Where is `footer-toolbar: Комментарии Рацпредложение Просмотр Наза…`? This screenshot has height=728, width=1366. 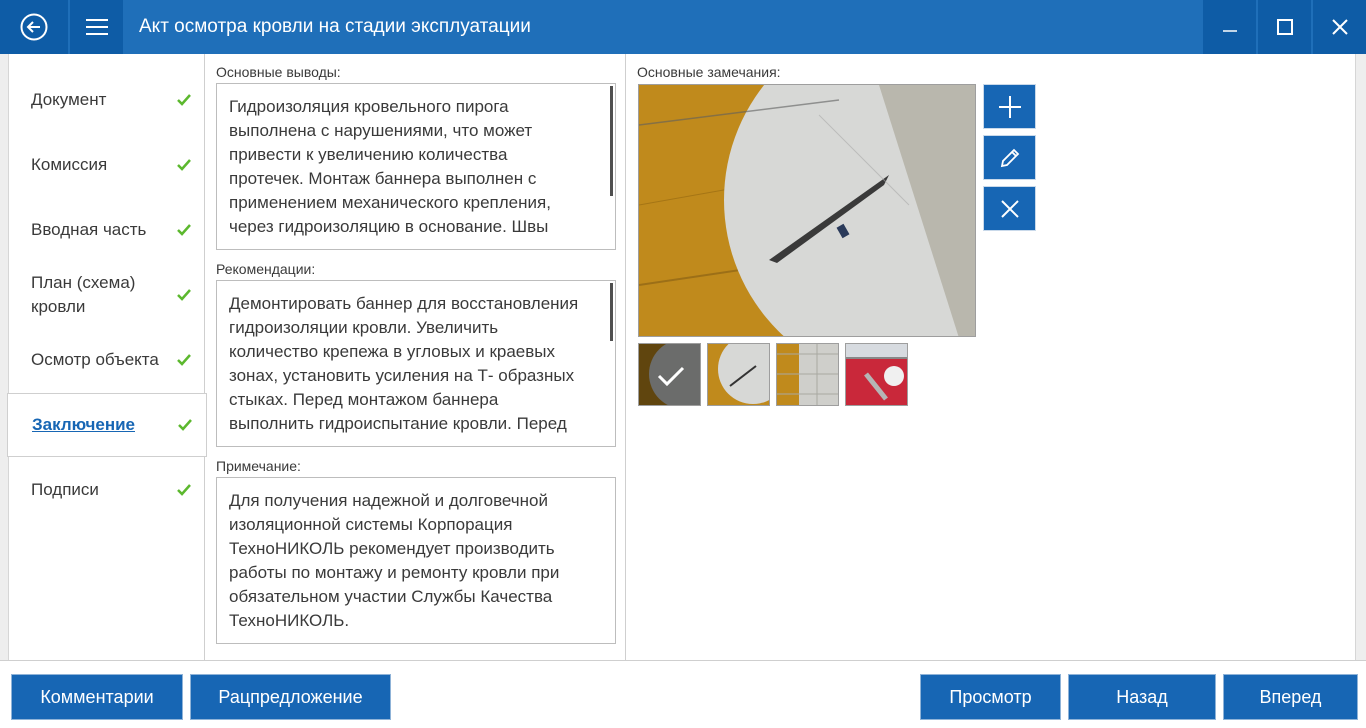 footer-toolbar: Комментарии Рацпредложение Просмотр Наза… is located at coordinates (683, 694).